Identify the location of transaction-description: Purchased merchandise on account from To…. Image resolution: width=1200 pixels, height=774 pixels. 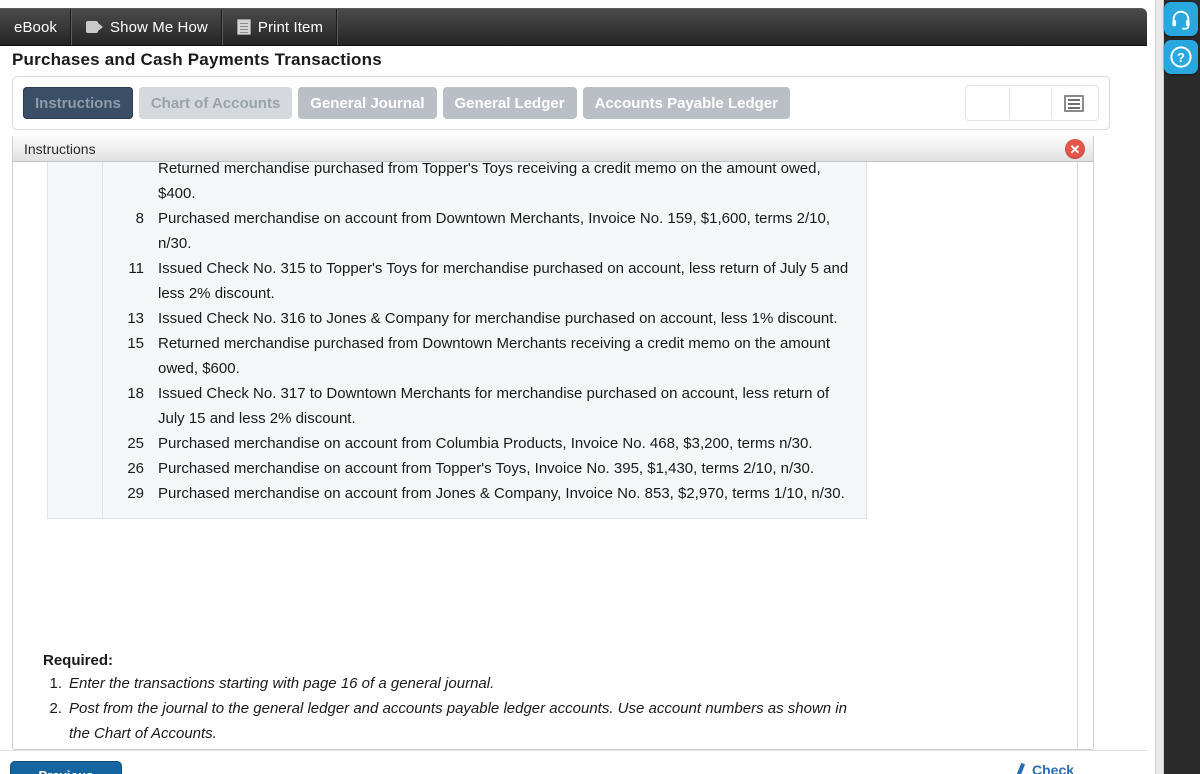
(486, 468).